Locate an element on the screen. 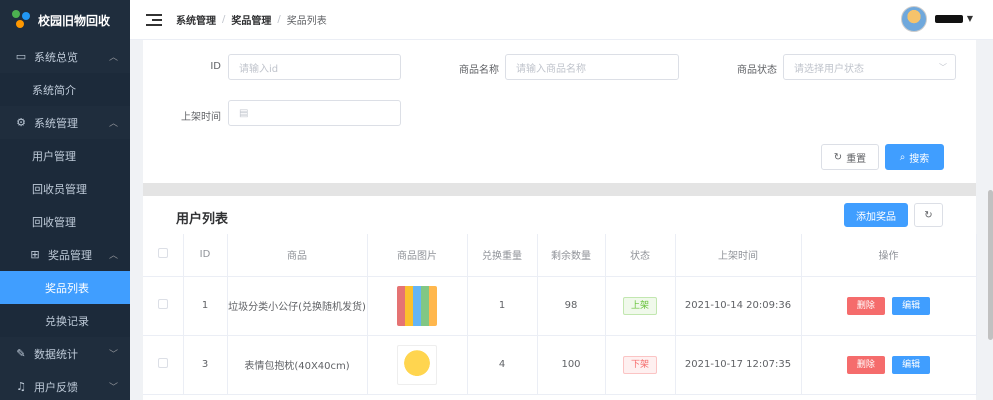  bell-icon: ♫ is located at coordinates (21, 386).